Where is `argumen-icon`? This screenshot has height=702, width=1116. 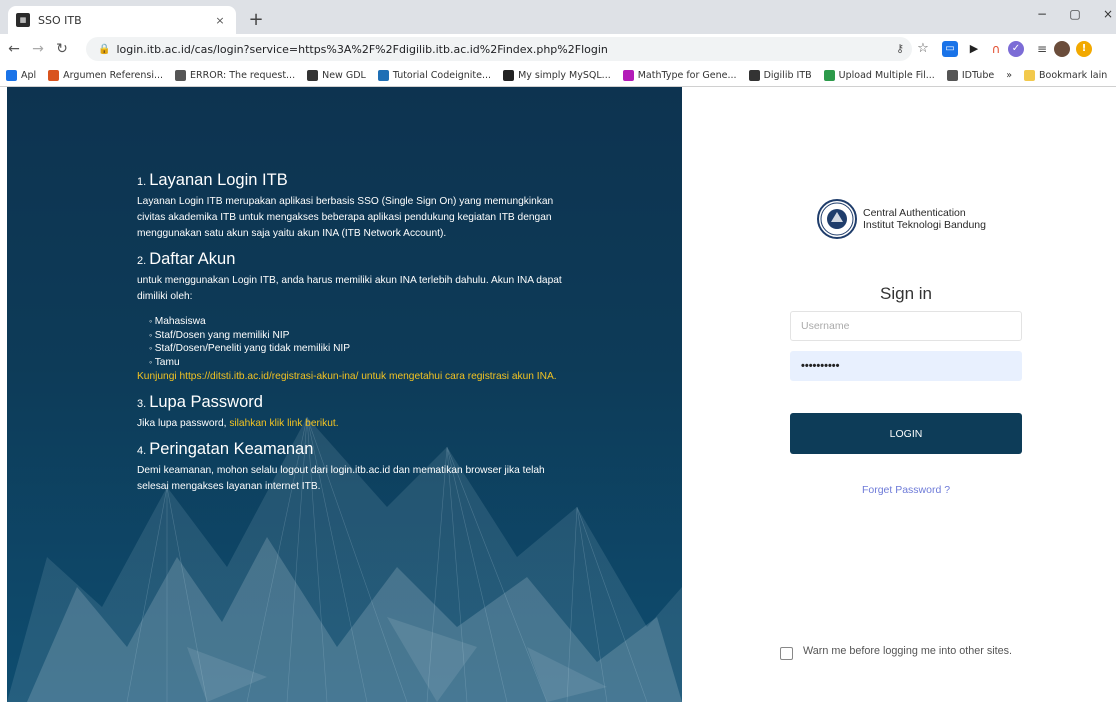 argumen-icon is located at coordinates (54, 75).